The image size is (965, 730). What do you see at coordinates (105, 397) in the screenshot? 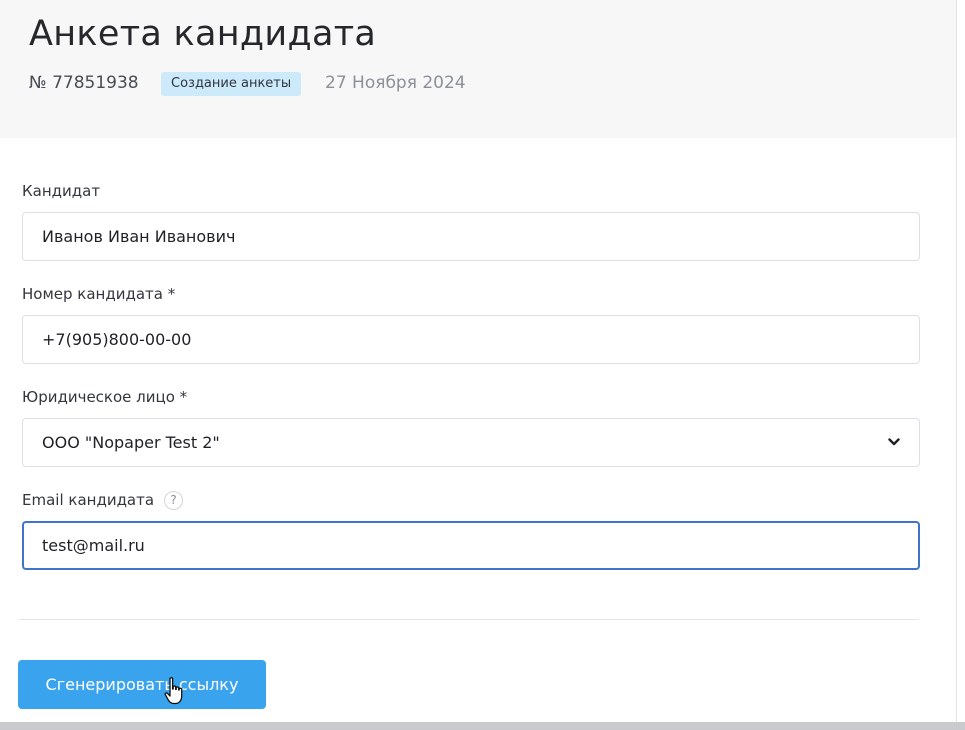
I see `legal-entity-label: Юридическое лицо *` at bounding box center [105, 397].